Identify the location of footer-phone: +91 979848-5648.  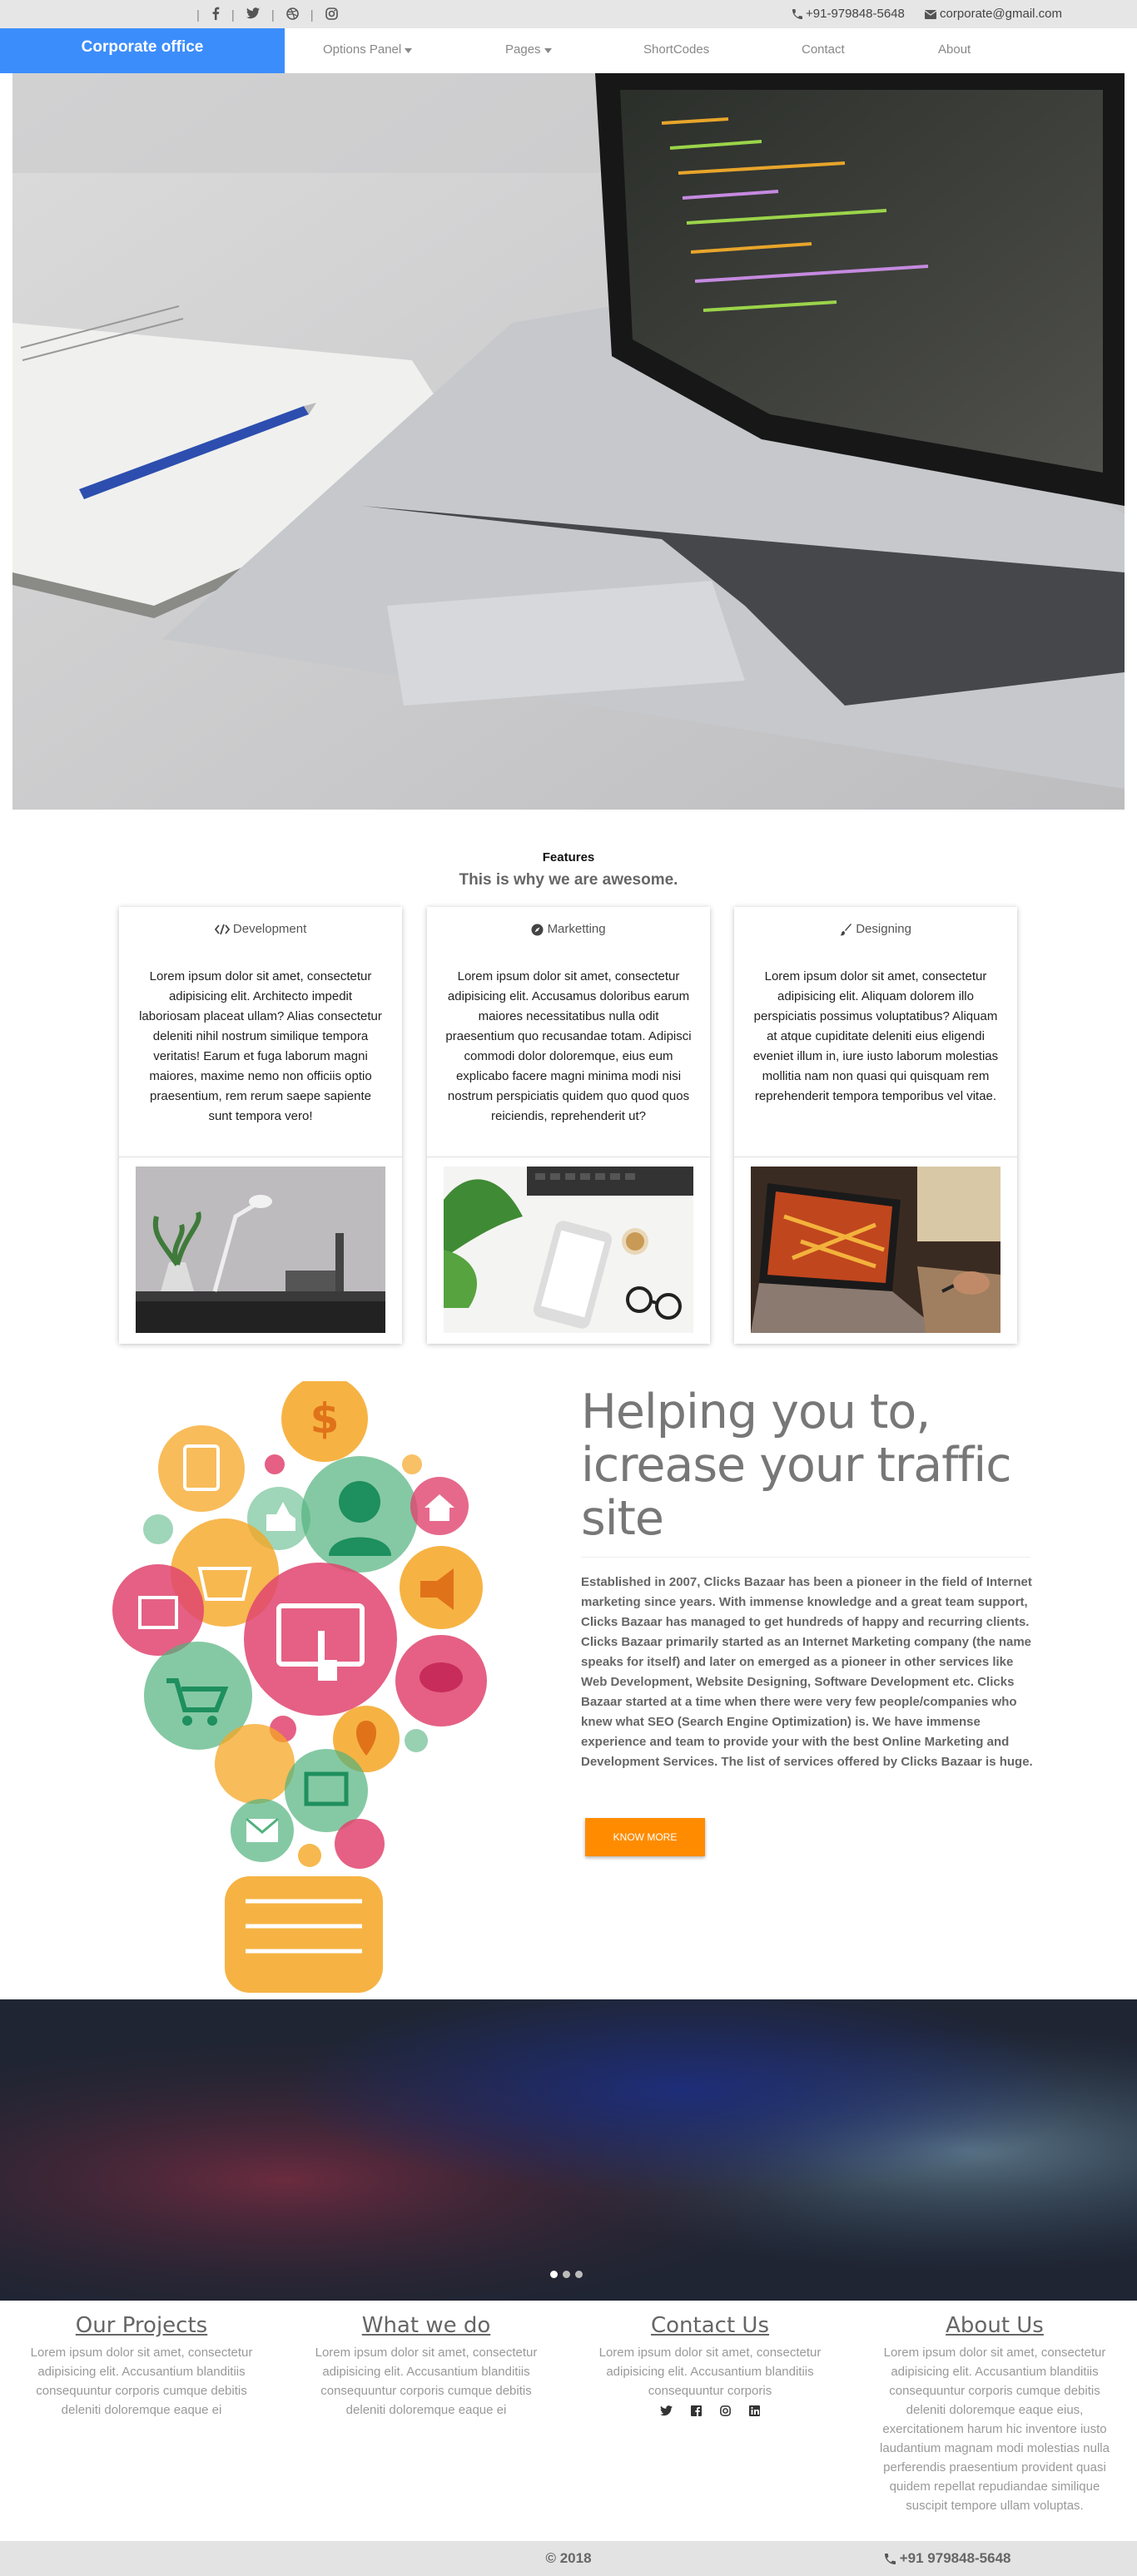
(948, 2558).